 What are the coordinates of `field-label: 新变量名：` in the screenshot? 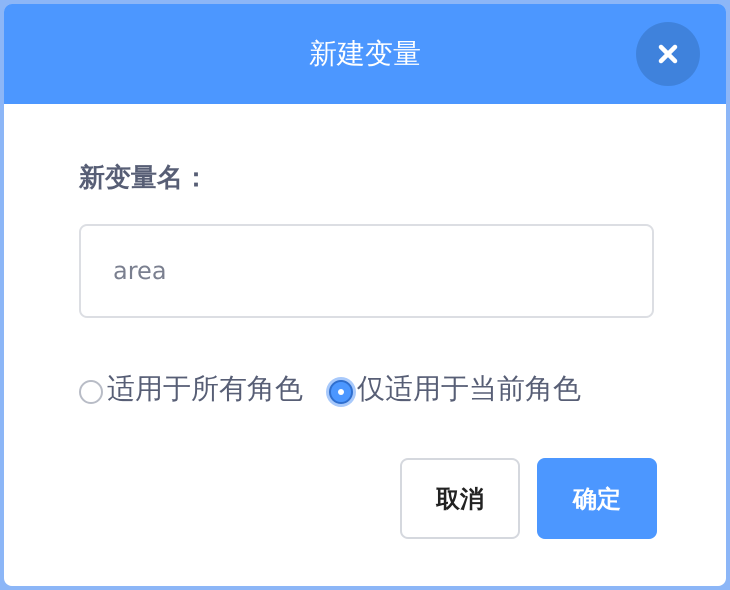 It's located at (144, 178).